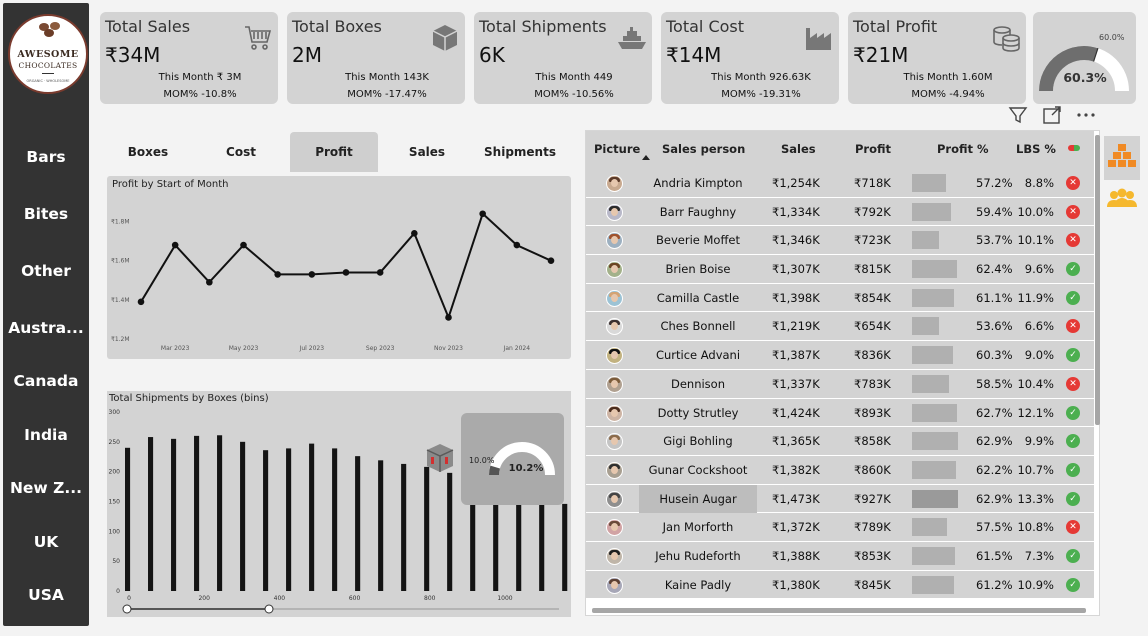 This screenshot has width=1148, height=636. I want to click on col-picture: Picture, so click(617, 150).